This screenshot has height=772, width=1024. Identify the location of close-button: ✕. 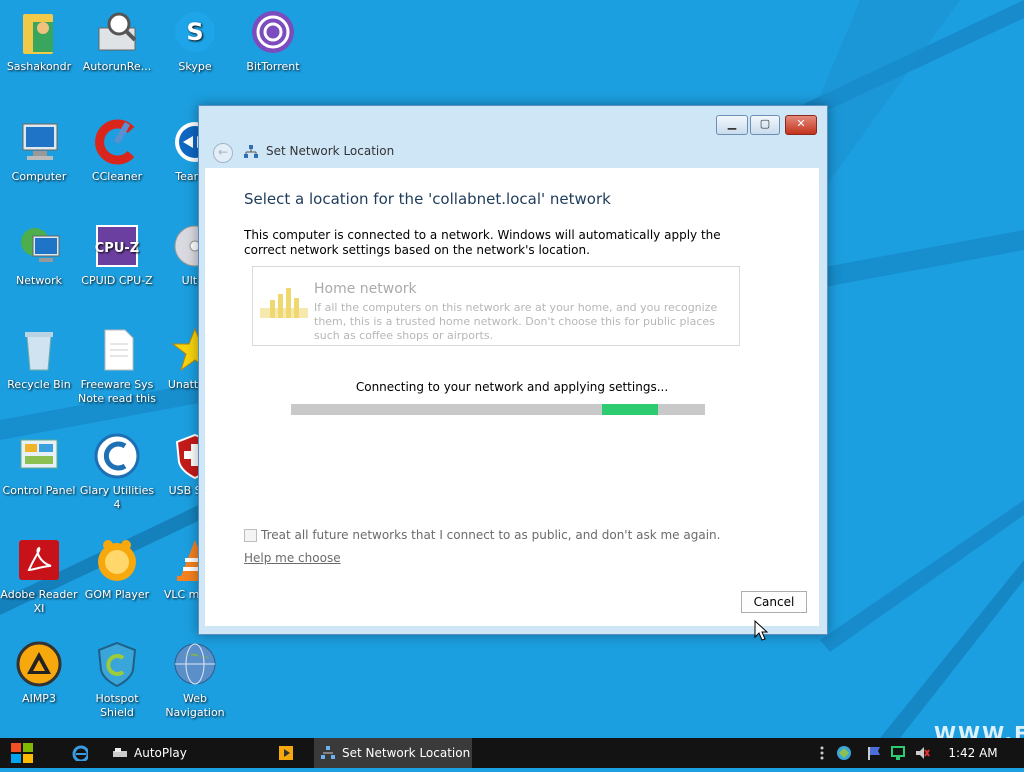
(801, 125).